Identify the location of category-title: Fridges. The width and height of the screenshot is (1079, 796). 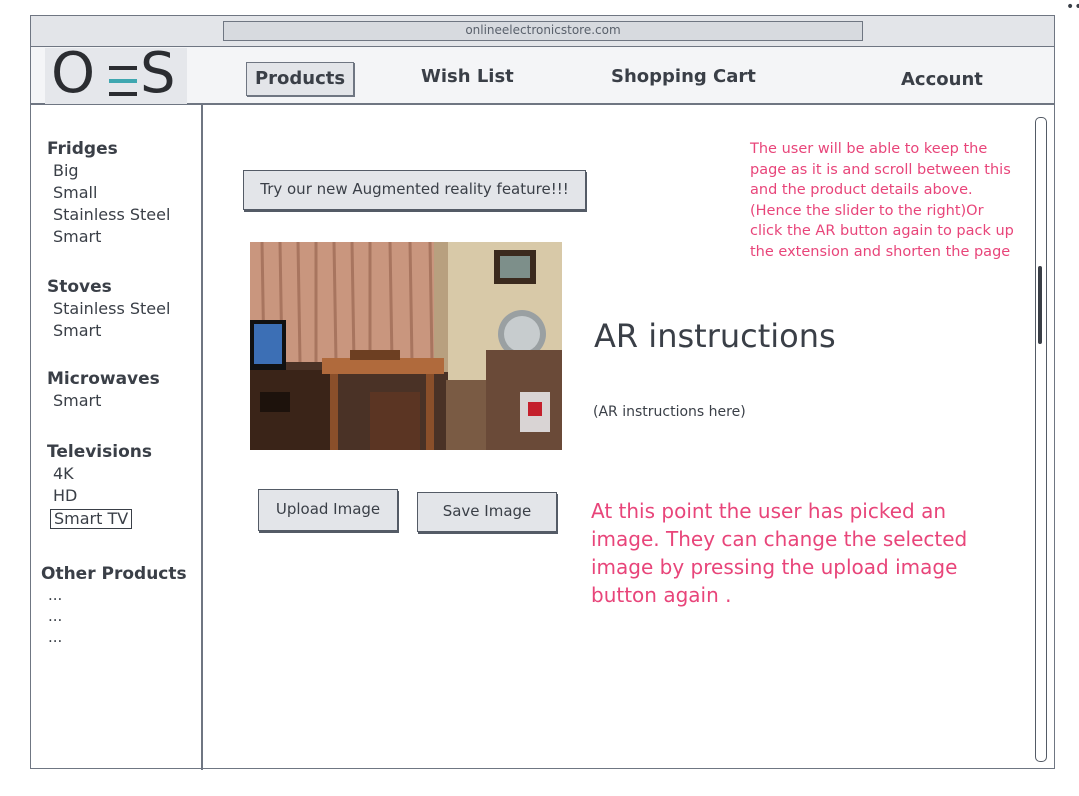
(108, 149).